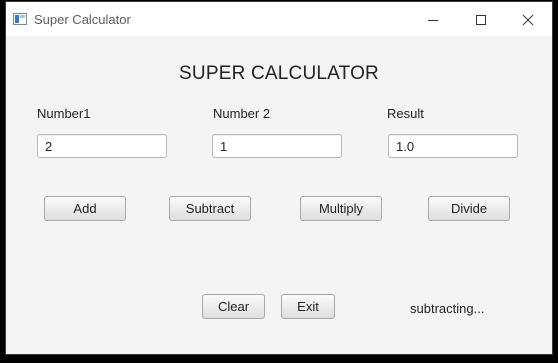 This screenshot has width=558, height=363. I want to click on title-bar: Super Calculator, so click(279, 19).